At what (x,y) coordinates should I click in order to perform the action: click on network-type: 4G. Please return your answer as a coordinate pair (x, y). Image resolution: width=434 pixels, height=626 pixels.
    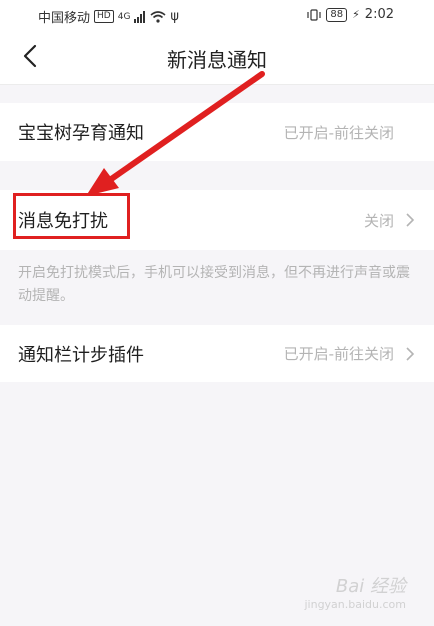
    Looking at the image, I should click on (124, 16).